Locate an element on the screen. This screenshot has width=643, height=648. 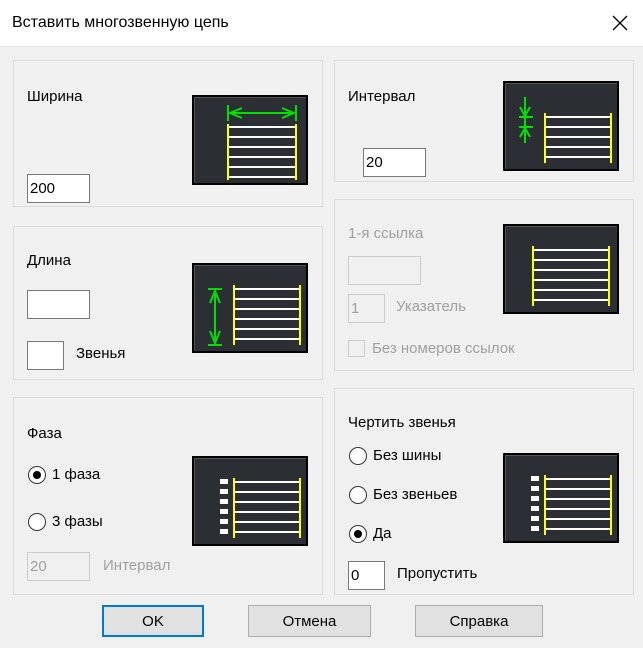
length-preview is located at coordinates (250, 308).